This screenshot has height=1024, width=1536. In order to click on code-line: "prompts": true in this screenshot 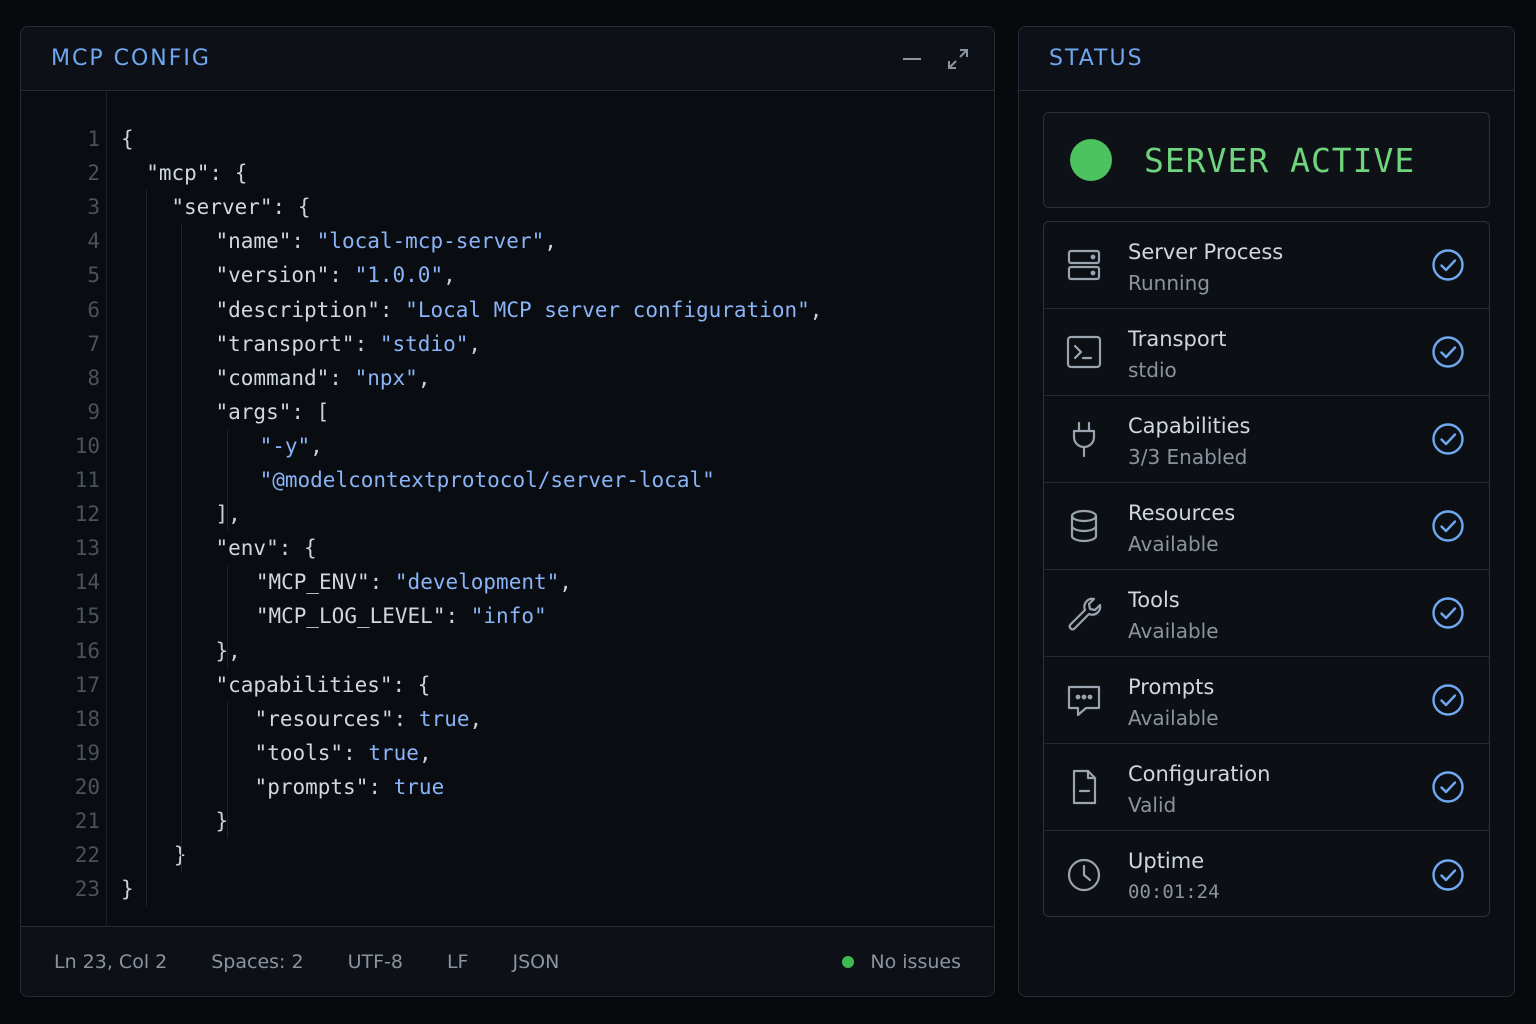, I will do `click(350, 787)`.